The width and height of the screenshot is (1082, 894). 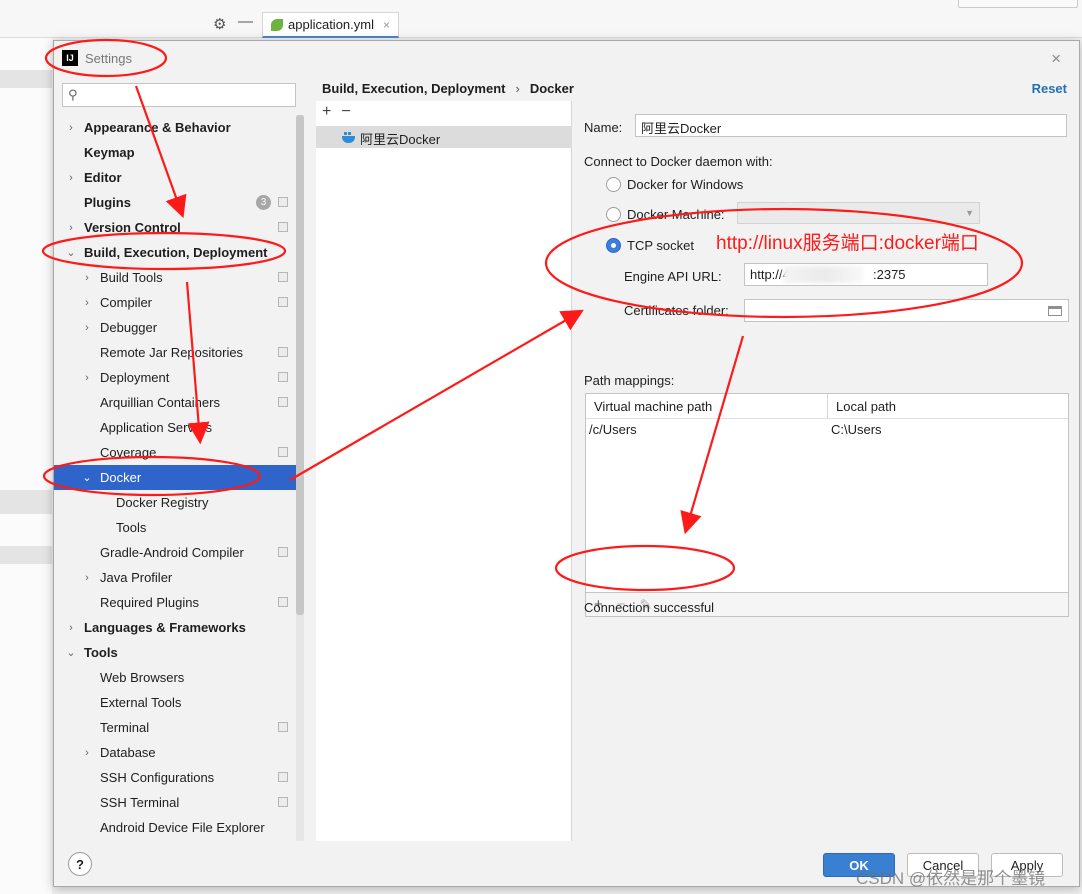 I want to click on api-url-field: http://4 :2375, so click(x=866, y=274).